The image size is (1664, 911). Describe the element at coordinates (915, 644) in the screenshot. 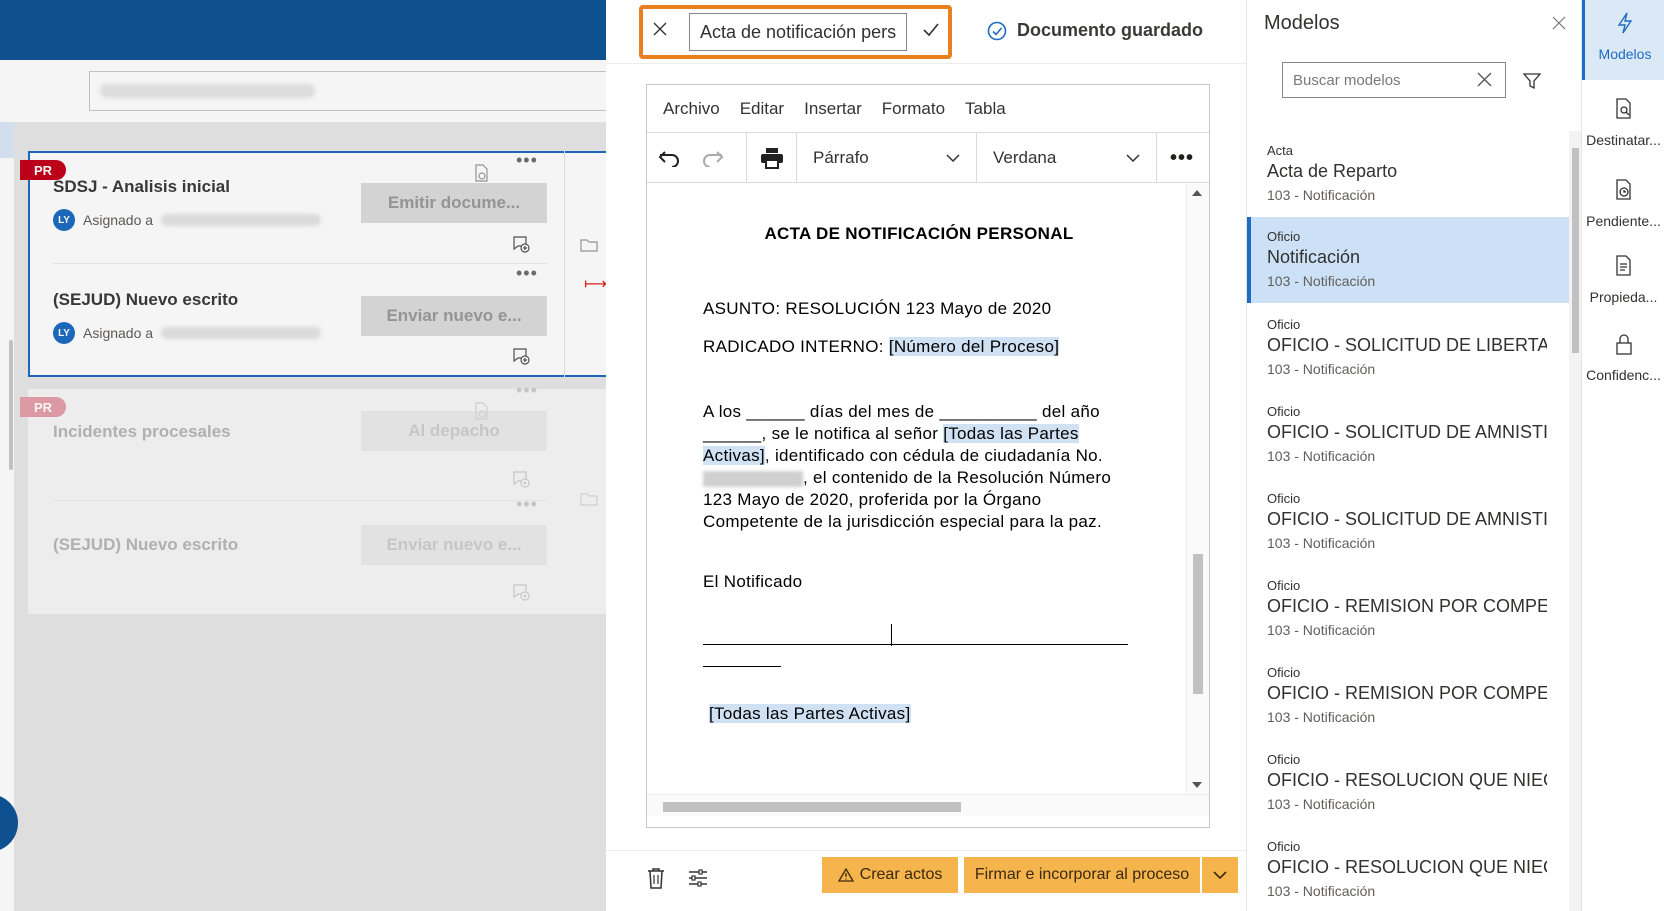

I see `signature-line` at that location.